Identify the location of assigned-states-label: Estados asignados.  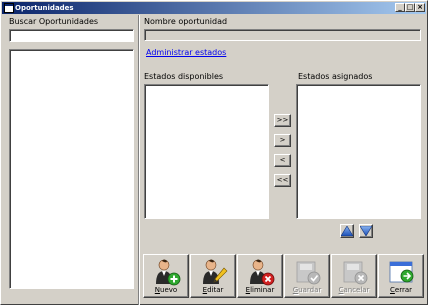
(335, 76).